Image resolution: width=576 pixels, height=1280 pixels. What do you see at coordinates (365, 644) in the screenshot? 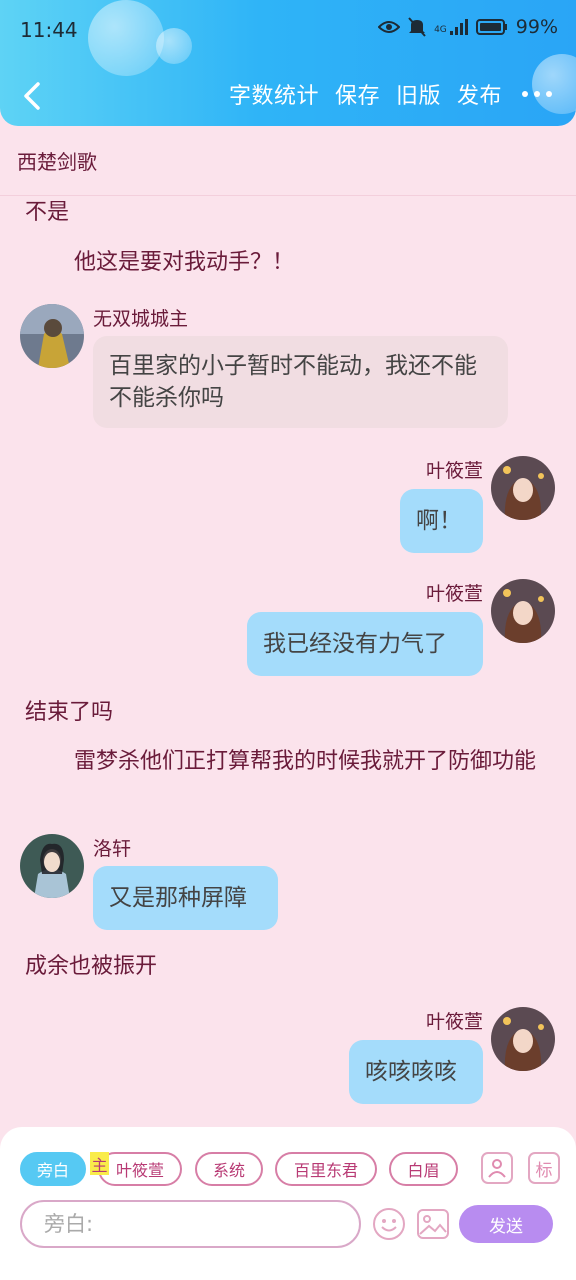
I see `message-bubble: 我已经没有力气了` at bounding box center [365, 644].